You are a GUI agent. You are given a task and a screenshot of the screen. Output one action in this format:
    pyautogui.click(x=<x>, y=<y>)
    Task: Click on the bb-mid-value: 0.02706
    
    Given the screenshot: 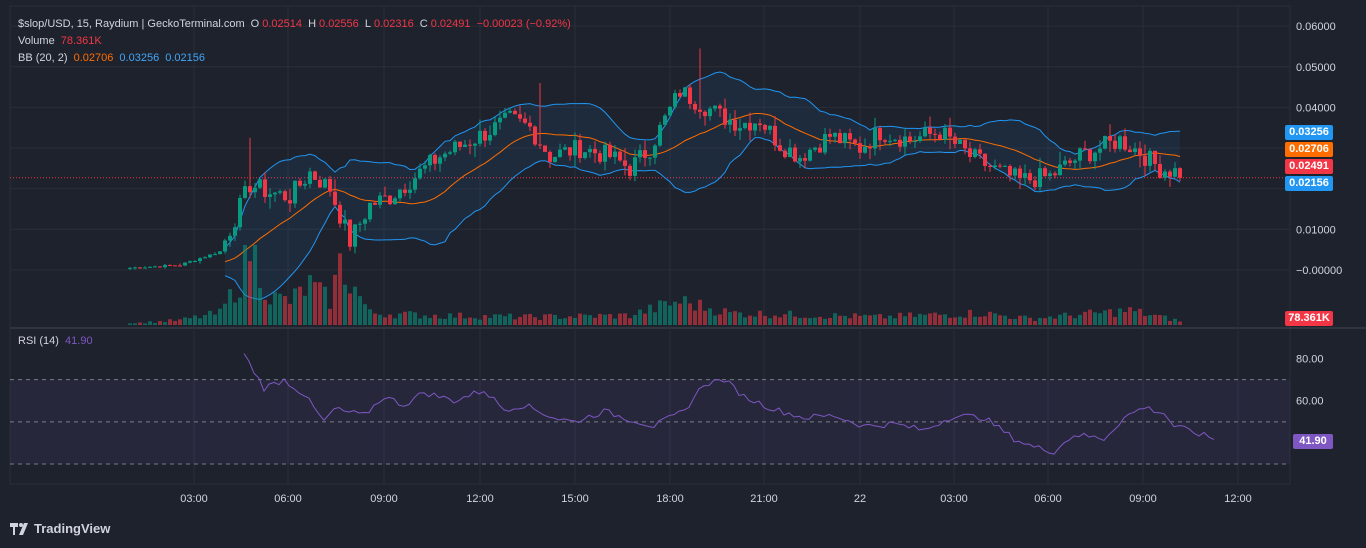 What is the action you would take?
    pyautogui.click(x=93, y=58)
    